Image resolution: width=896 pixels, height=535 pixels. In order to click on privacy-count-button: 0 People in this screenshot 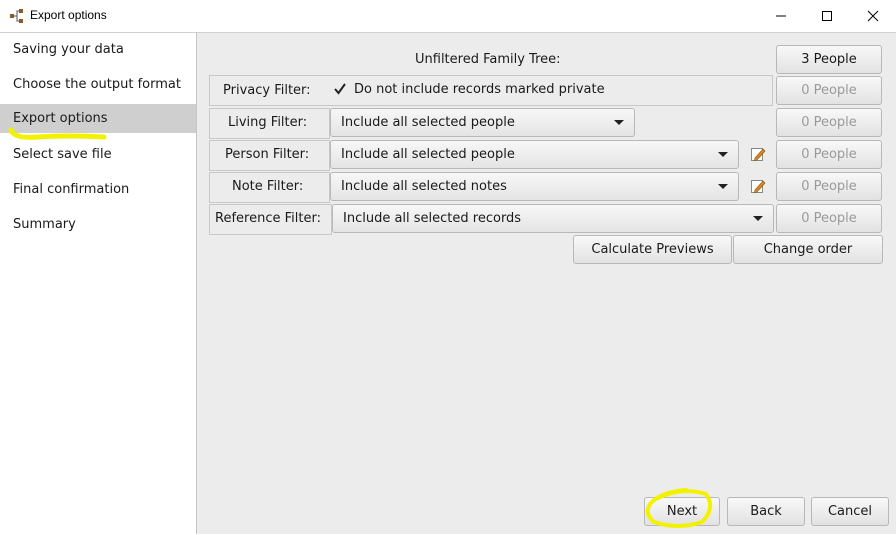, I will do `click(829, 90)`.